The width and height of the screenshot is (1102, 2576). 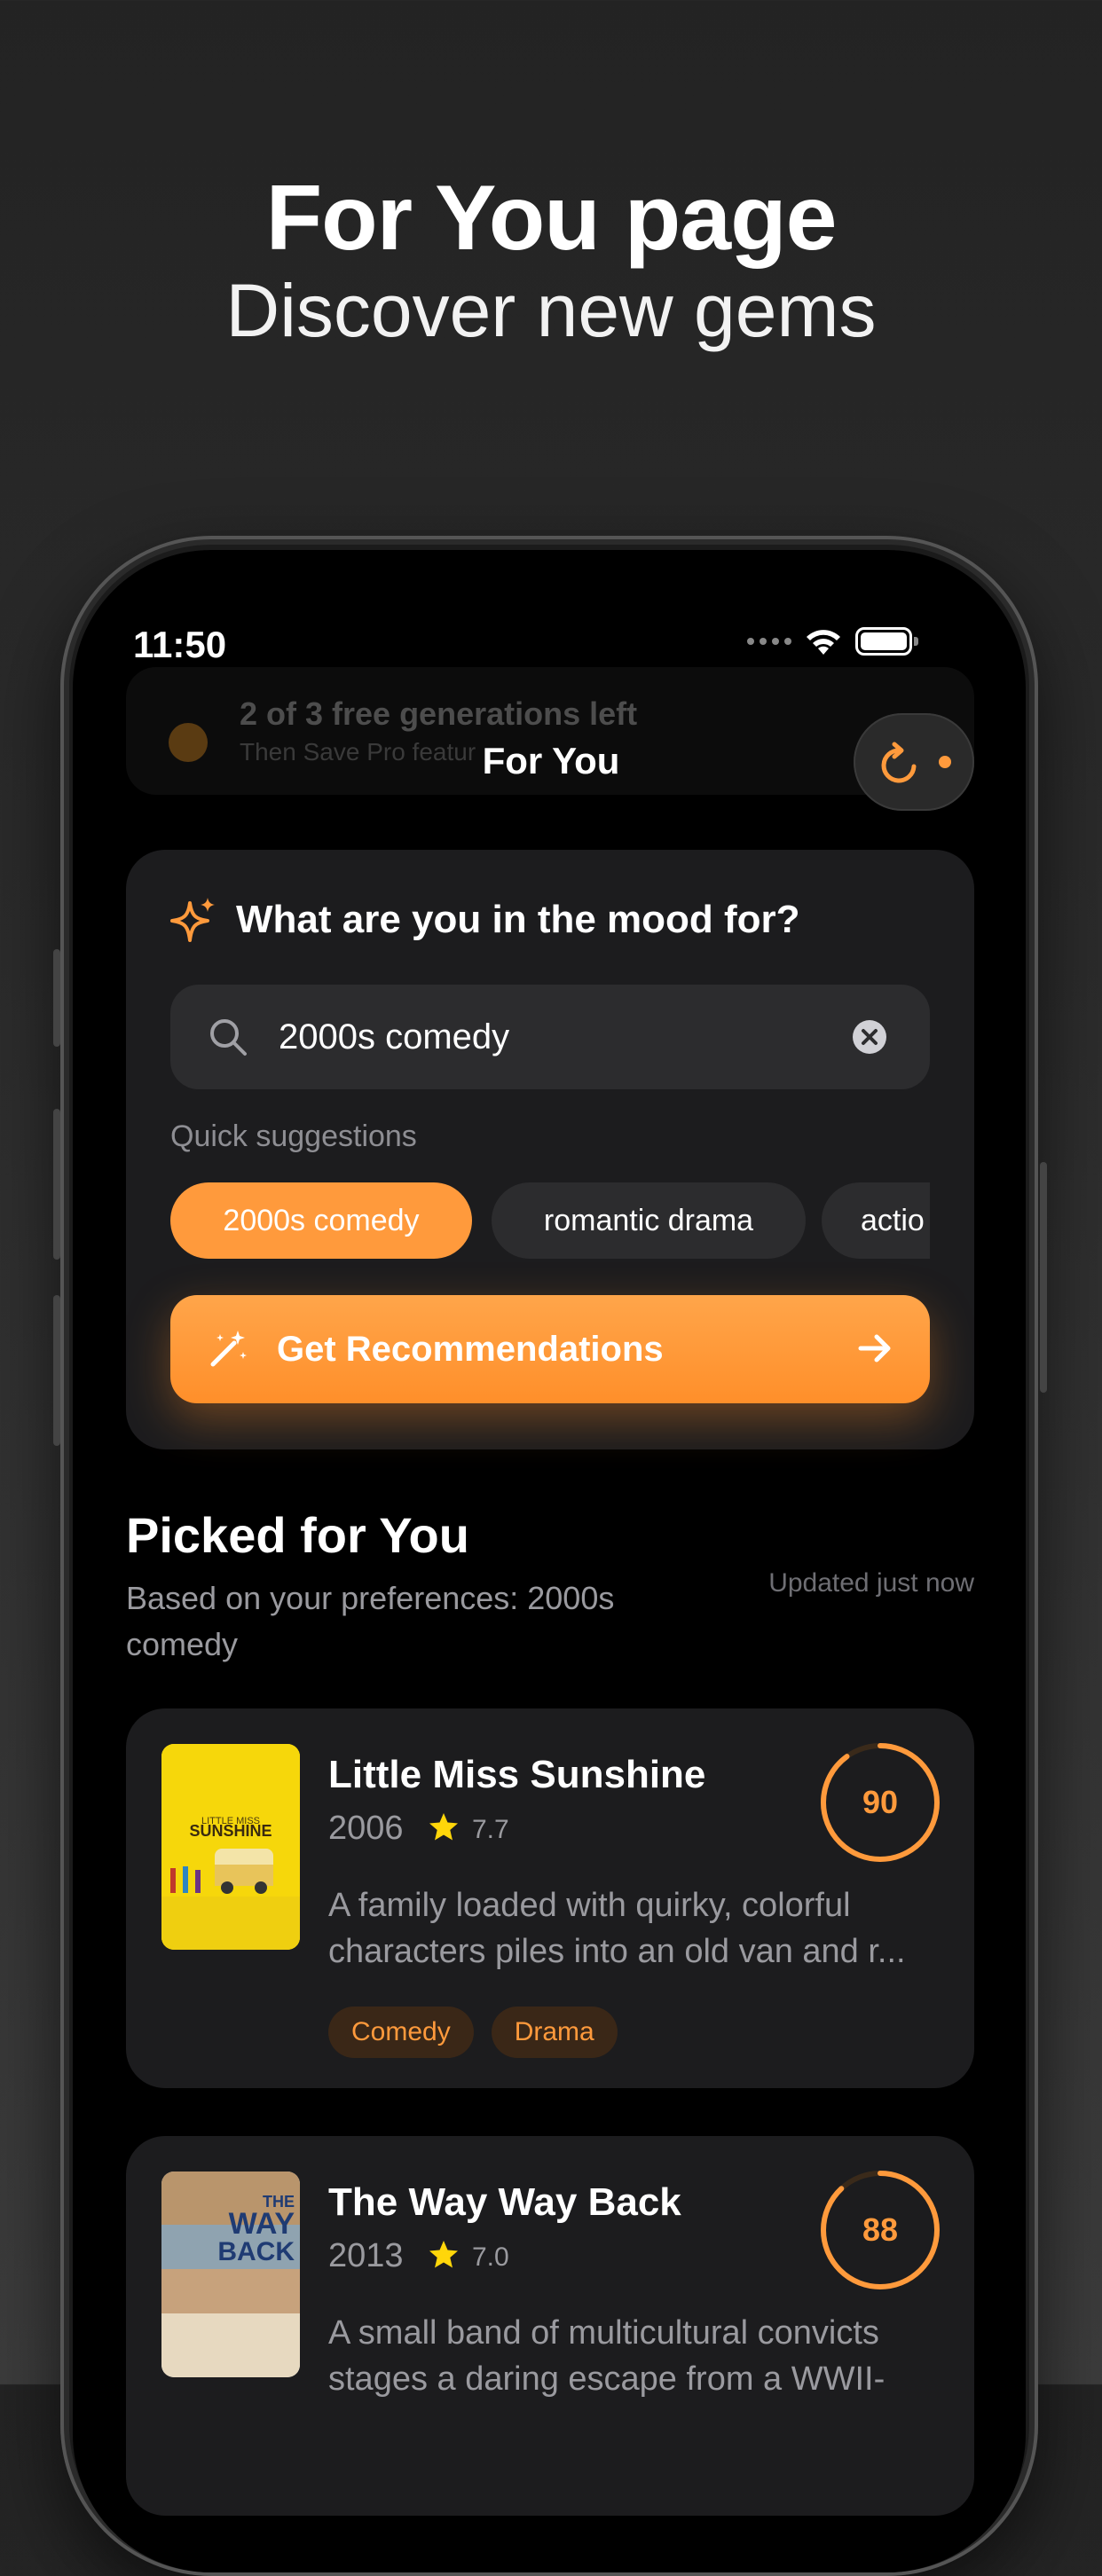 What do you see at coordinates (192, 920) in the screenshot?
I see `sparkles-icon` at bounding box center [192, 920].